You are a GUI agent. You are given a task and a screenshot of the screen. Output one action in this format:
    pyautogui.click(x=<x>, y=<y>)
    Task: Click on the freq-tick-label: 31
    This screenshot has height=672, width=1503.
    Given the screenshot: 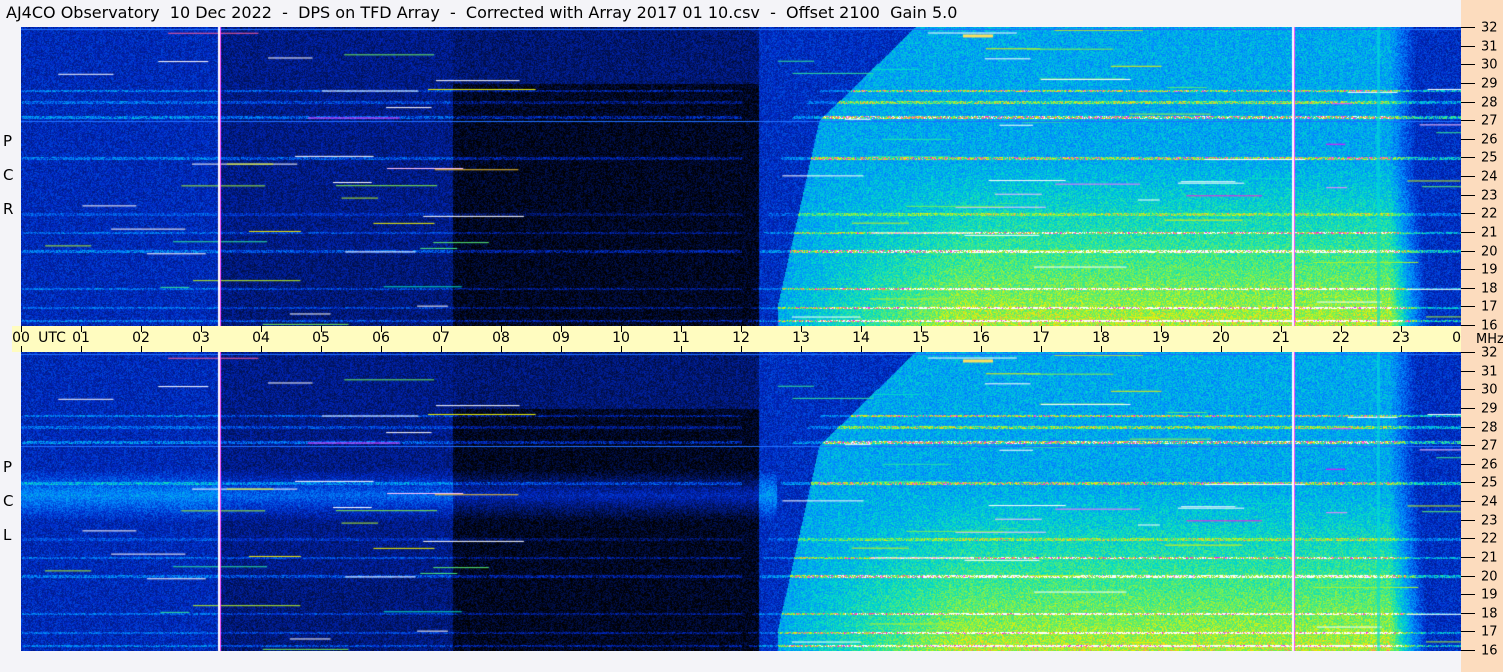 What is the action you would take?
    pyautogui.click(x=1489, y=372)
    